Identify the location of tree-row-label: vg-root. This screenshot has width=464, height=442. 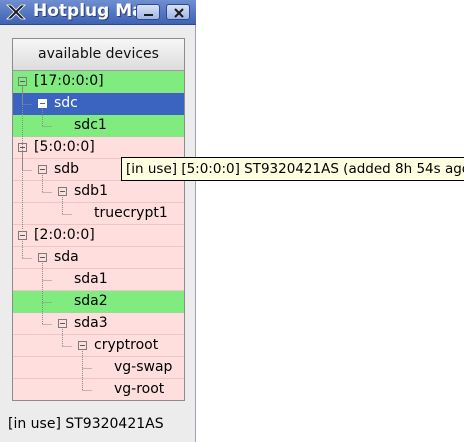
(139, 389).